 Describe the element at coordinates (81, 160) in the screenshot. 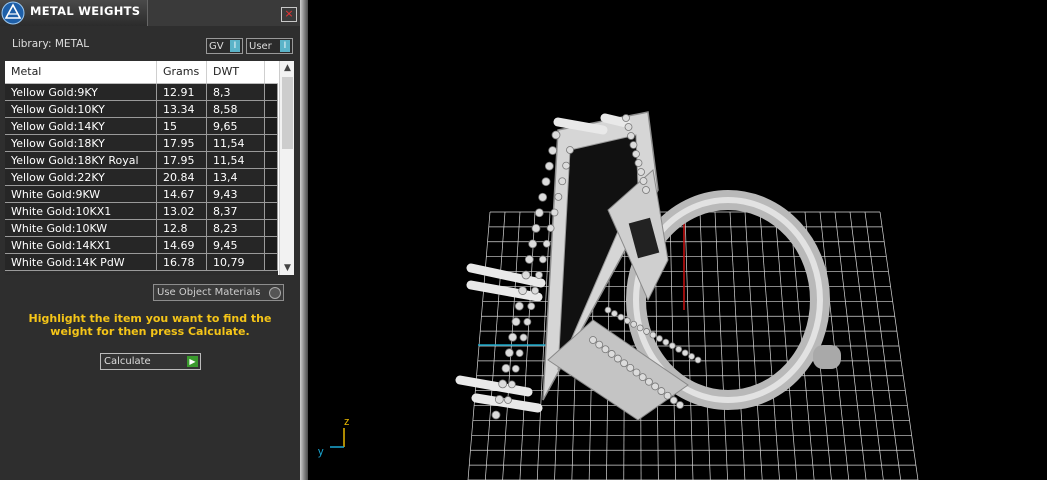

I see `metal-cell: Yellow Gold:18KY Royal` at that location.